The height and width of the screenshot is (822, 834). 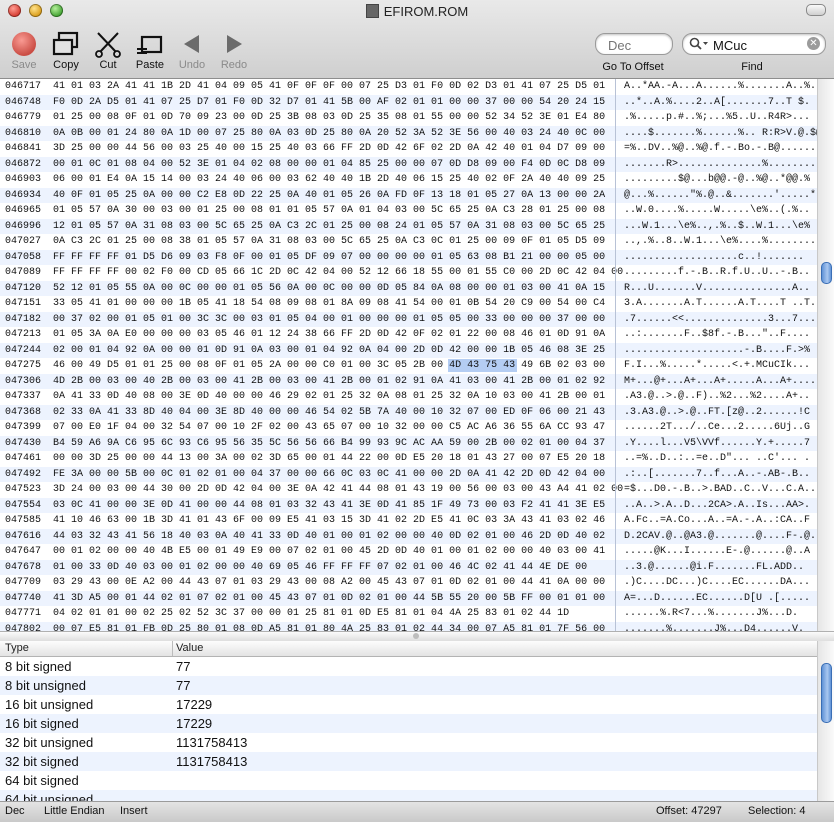 I want to click on hex-row-ascii: R...U.......V...............A.., so click(x=717, y=289).